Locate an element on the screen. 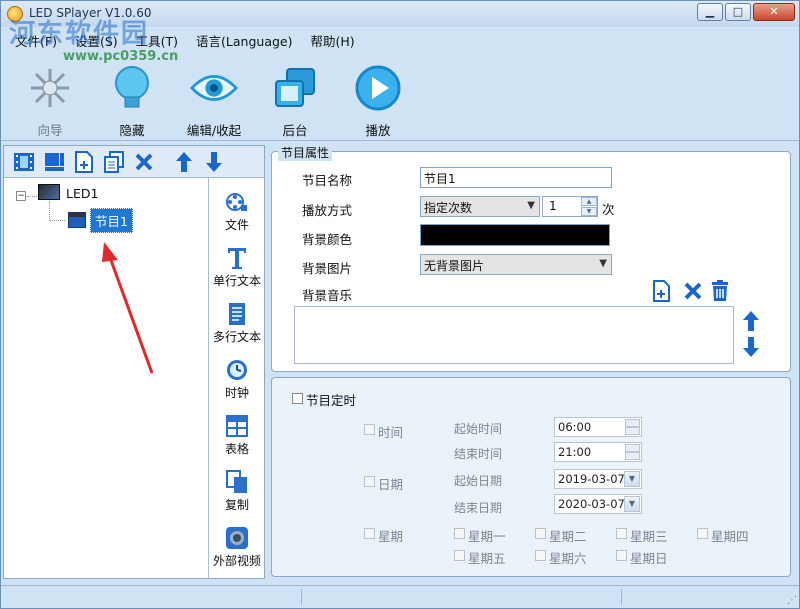 The width and height of the screenshot is (800, 609). copy-pages-icon is located at coordinates (114, 162).